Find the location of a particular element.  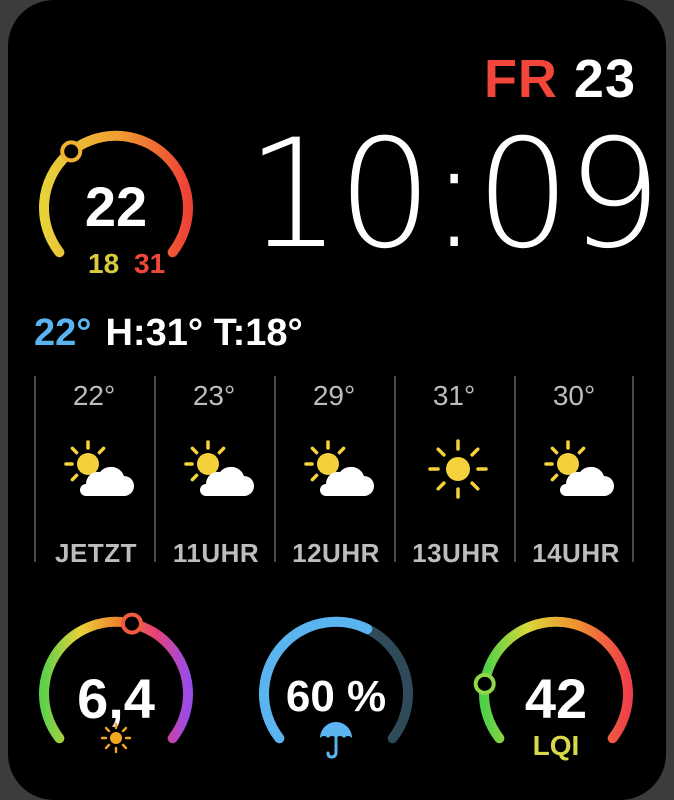

hourly-item: 30° 14UHR is located at coordinates (574, 470).